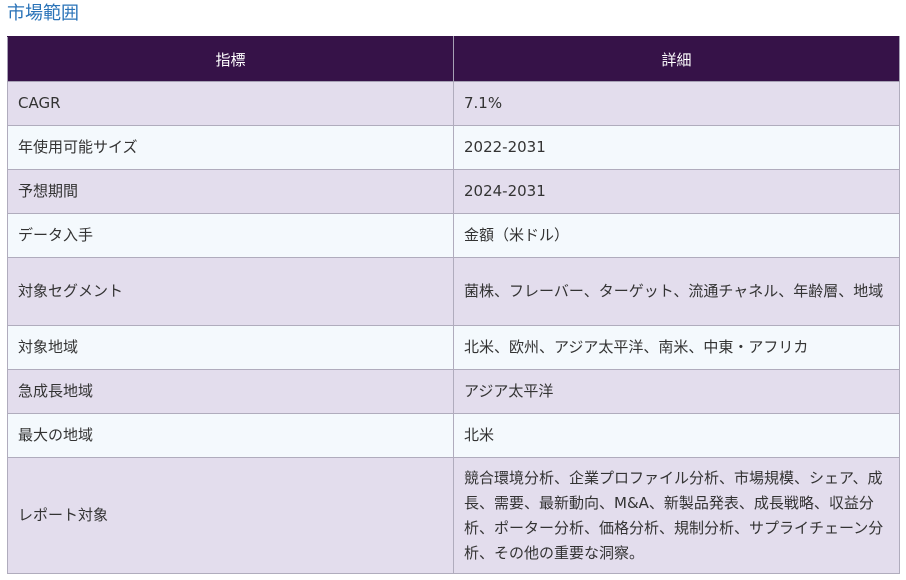 Image resolution: width=906 pixels, height=580 pixels. Describe the element at coordinates (676, 435) in the screenshot. I see `detail-cell: 北米` at that location.